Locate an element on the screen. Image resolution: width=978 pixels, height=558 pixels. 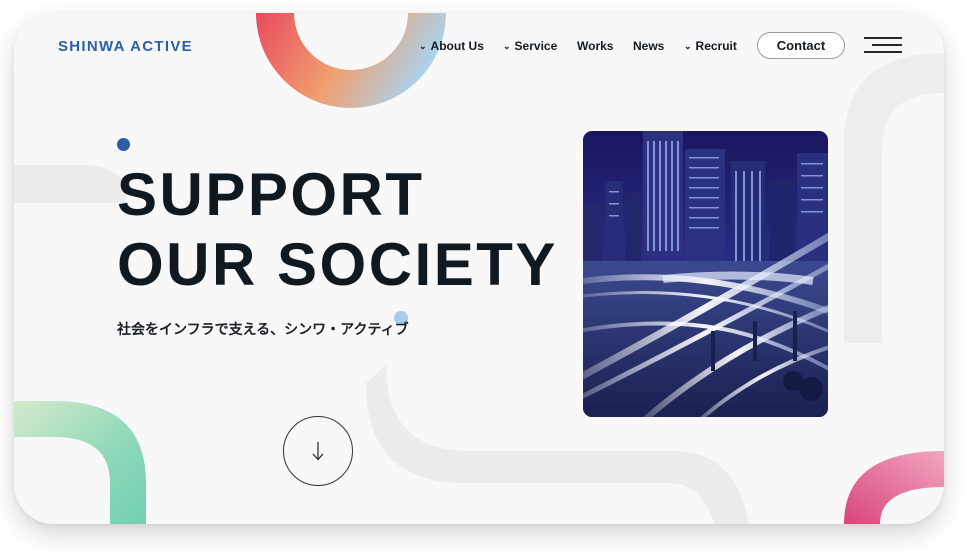
hero-image is located at coordinates (705, 274).